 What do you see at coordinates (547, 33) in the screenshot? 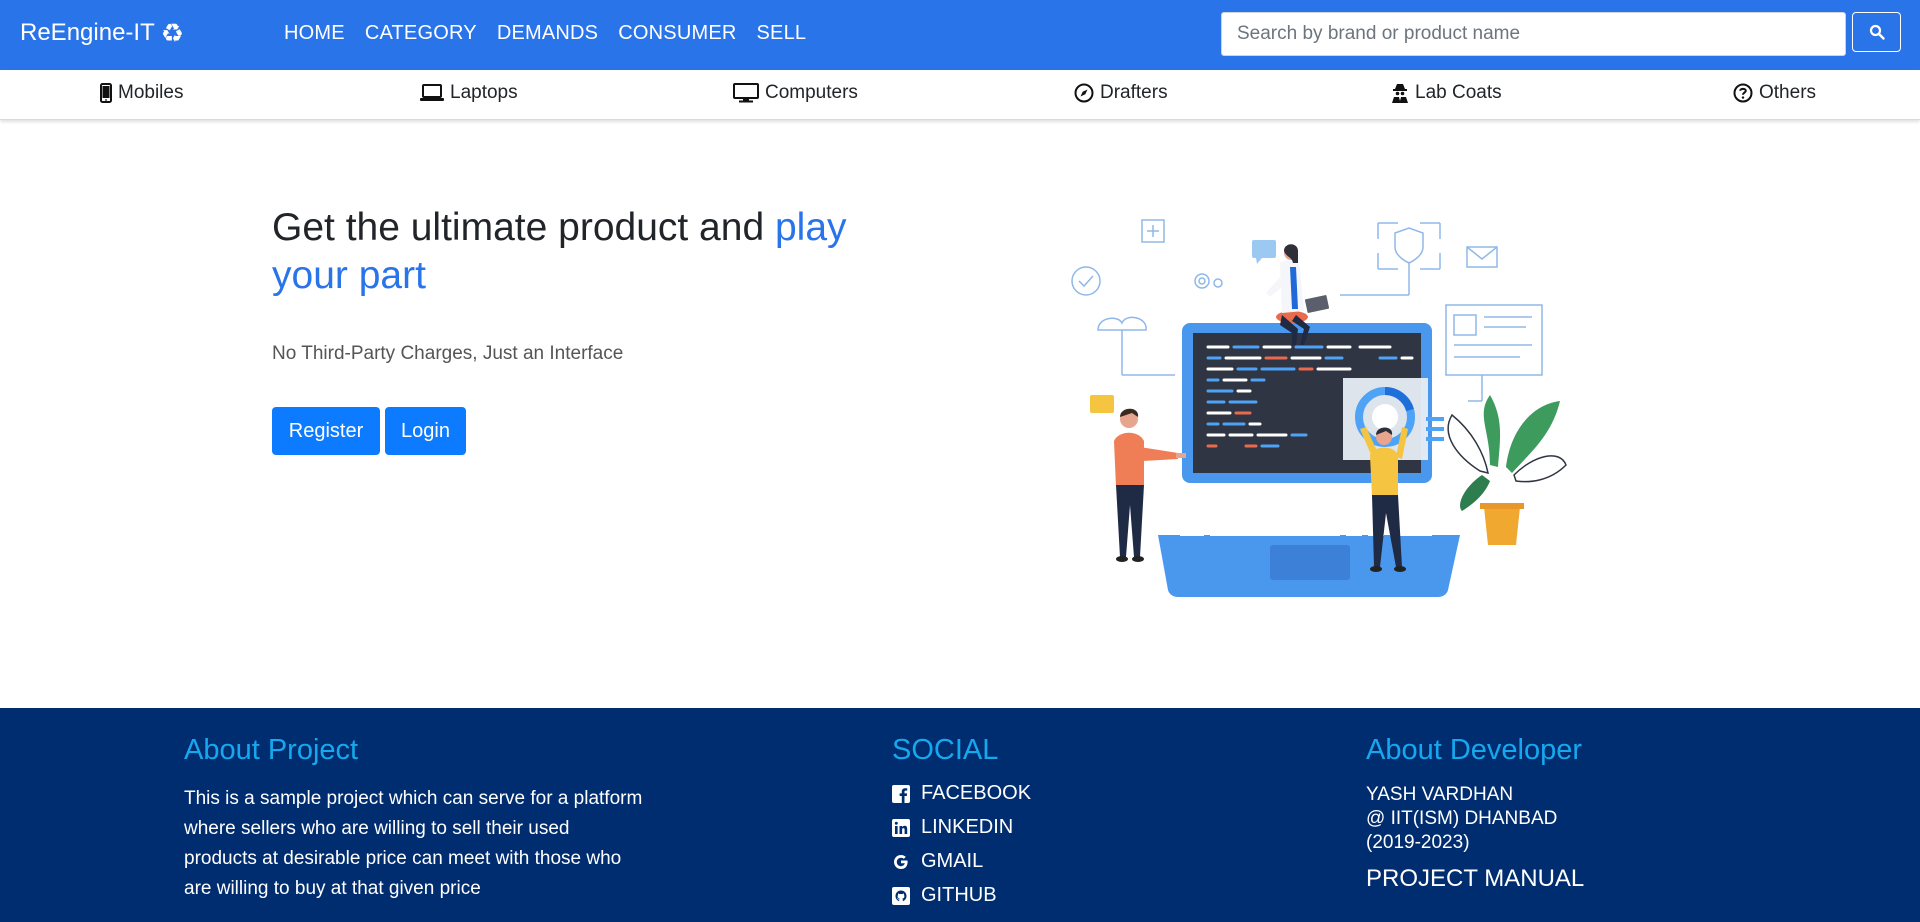
I see `nav-demands: DEMANDS` at bounding box center [547, 33].